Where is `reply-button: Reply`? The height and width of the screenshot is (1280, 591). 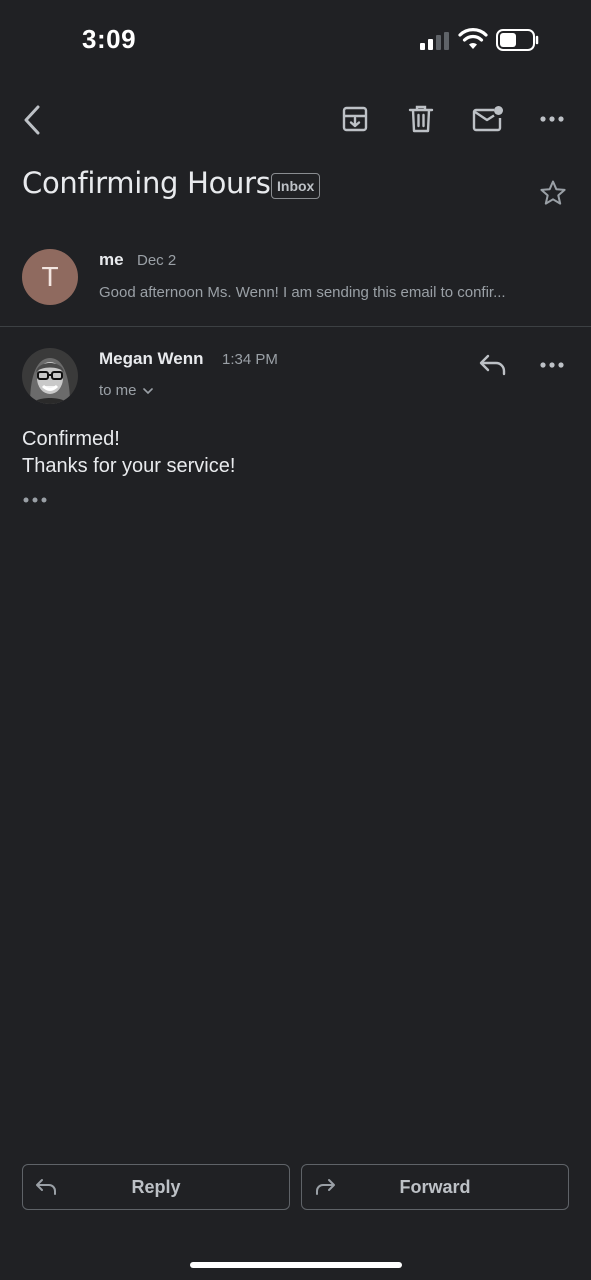 reply-button: Reply is located at coordinates (156, 1187).